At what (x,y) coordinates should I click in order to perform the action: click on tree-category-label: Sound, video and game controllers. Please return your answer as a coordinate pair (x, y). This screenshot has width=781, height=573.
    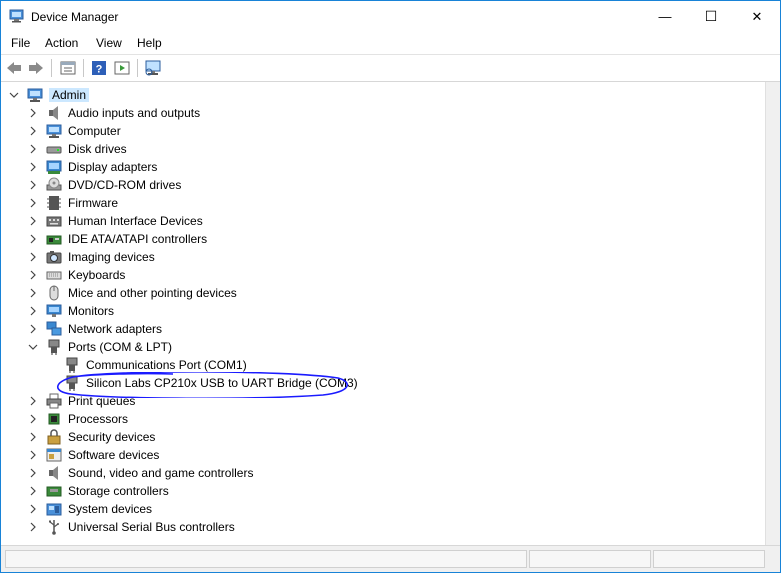
    Looking at the image, I should click on (161, 473).